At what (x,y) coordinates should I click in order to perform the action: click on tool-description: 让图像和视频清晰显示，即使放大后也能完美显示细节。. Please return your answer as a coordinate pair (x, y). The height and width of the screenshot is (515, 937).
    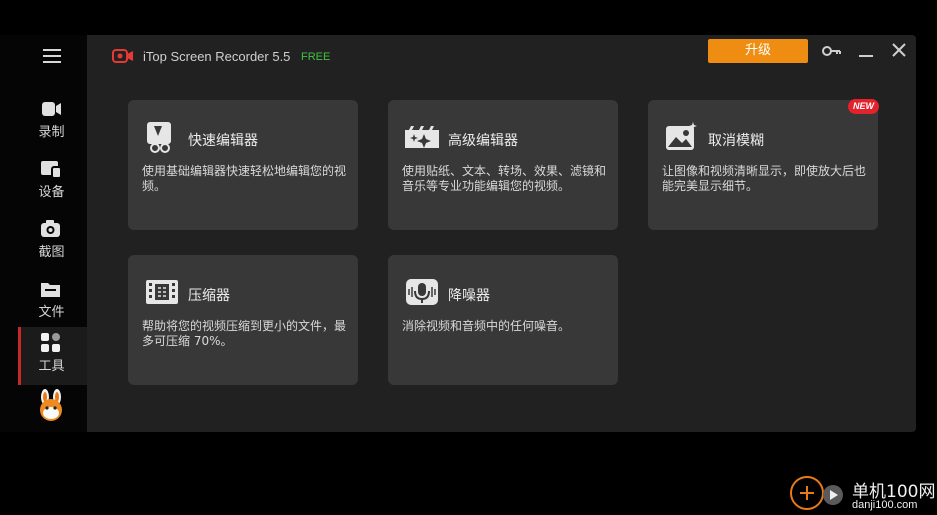
    Looking at the image, I should click on (764, 178).